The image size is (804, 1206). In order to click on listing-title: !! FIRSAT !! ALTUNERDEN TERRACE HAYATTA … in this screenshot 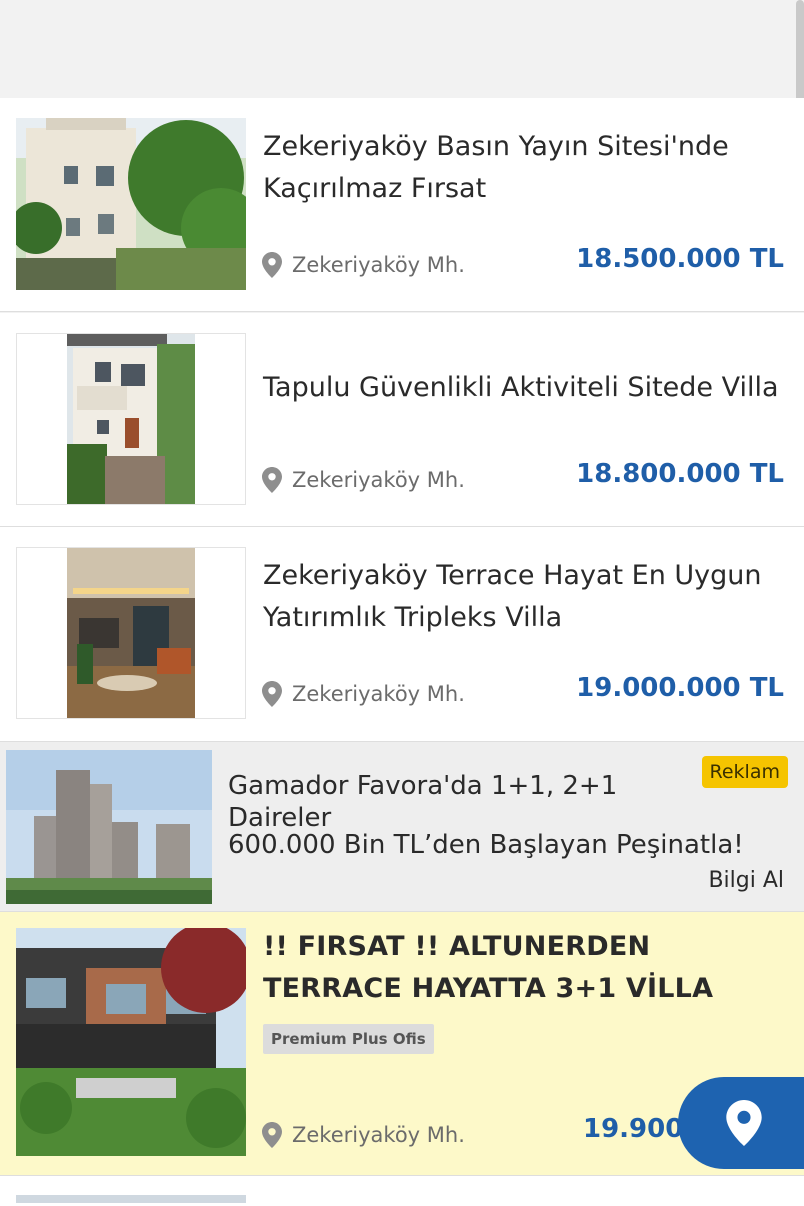, I will do `click(525, 968)`.